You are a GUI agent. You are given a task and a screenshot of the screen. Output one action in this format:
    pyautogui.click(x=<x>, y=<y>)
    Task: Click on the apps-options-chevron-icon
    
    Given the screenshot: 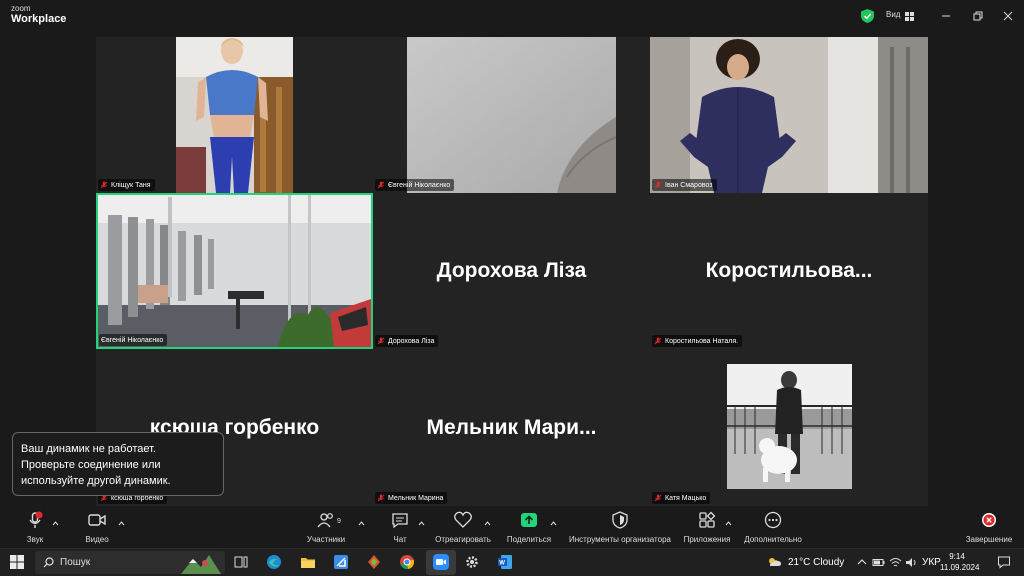 What is the action you would take?
    pyautogui.click(x=728, y=523)
    